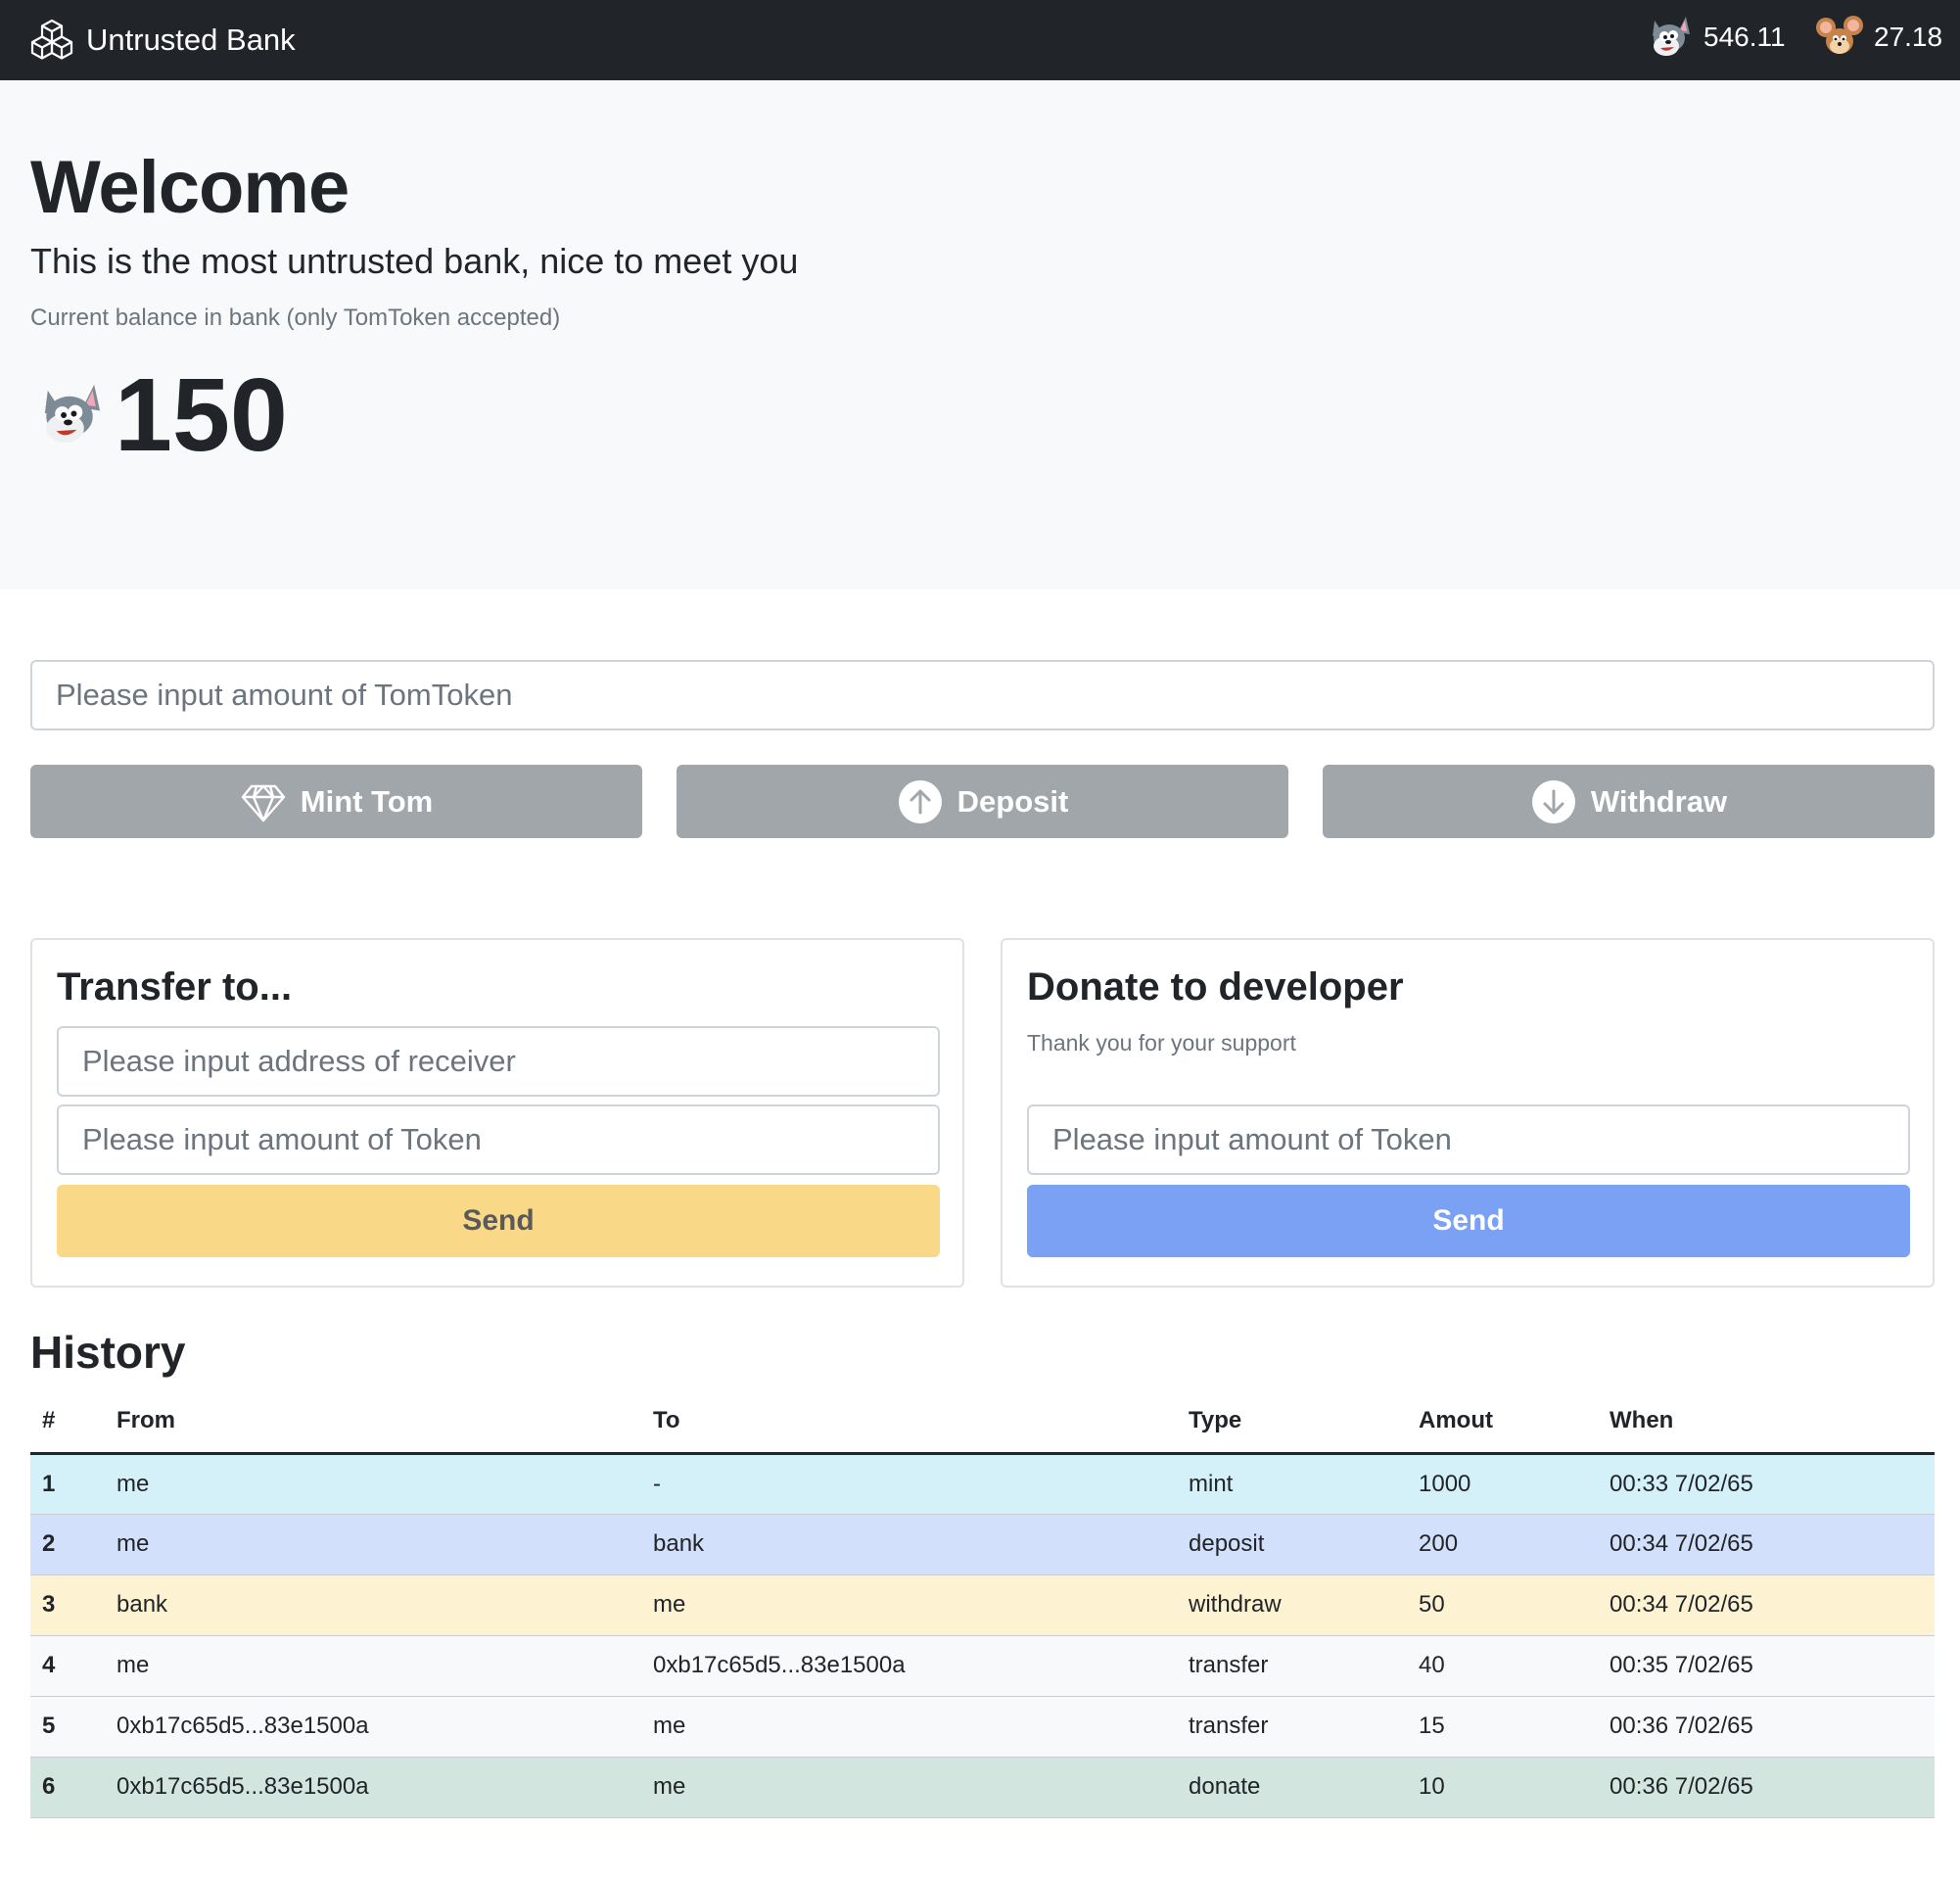  What do you see at coordinates (1514, 1787) in the screenshot?
I see `row-amount: 10` at bounding box center [1514, 1787].